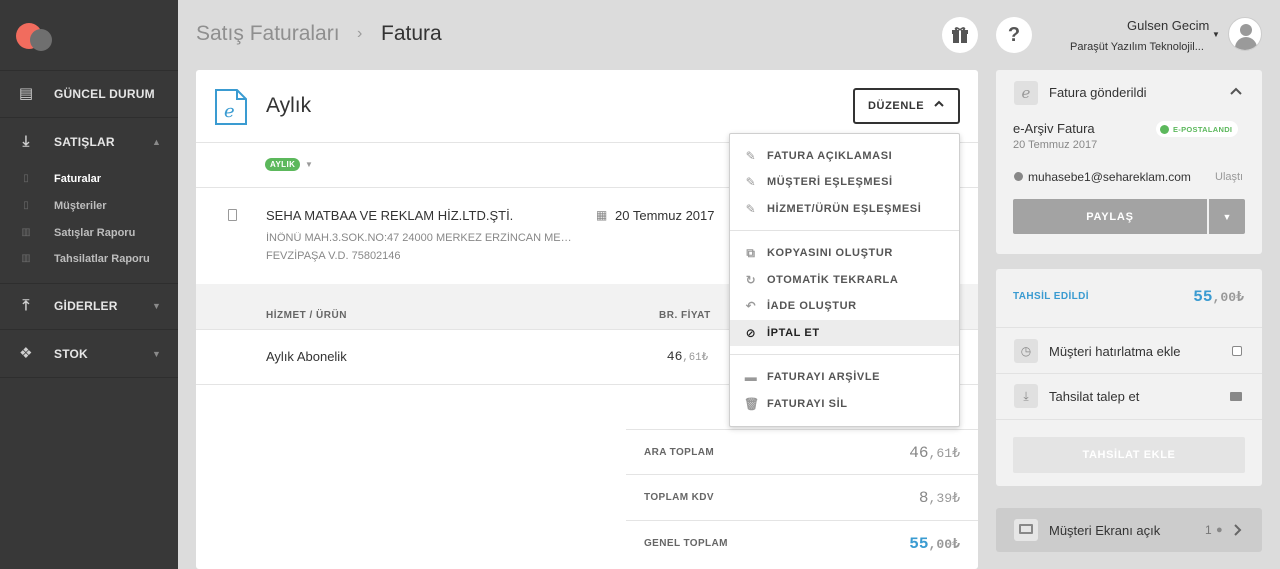 The height and width of the screenshot is (569, 1280). I want to click on sidebar-item-label: GİDERLER, so click(86, 306).